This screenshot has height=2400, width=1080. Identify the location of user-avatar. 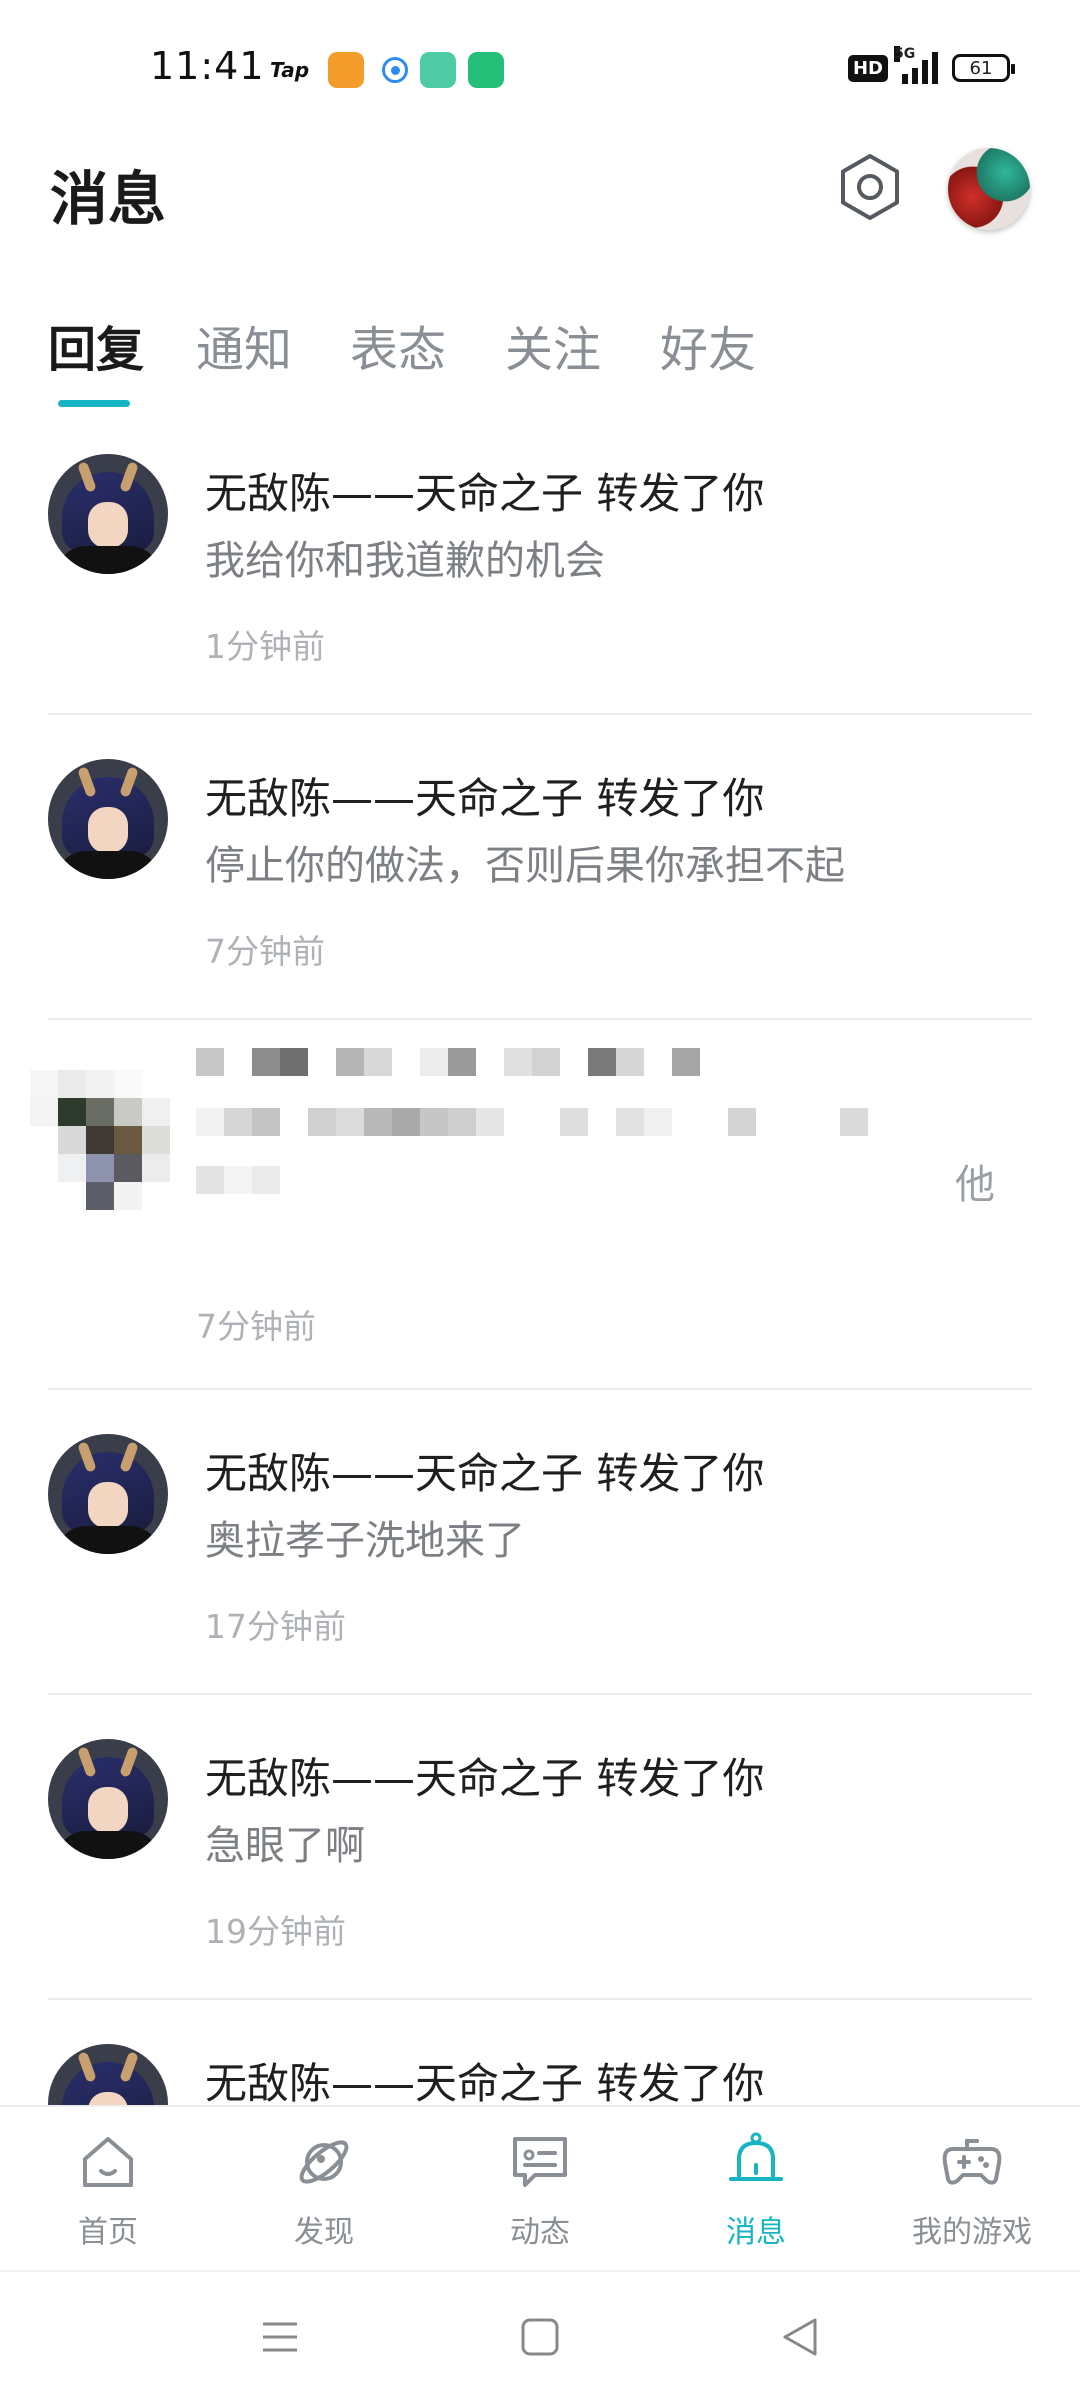
(989, 189).